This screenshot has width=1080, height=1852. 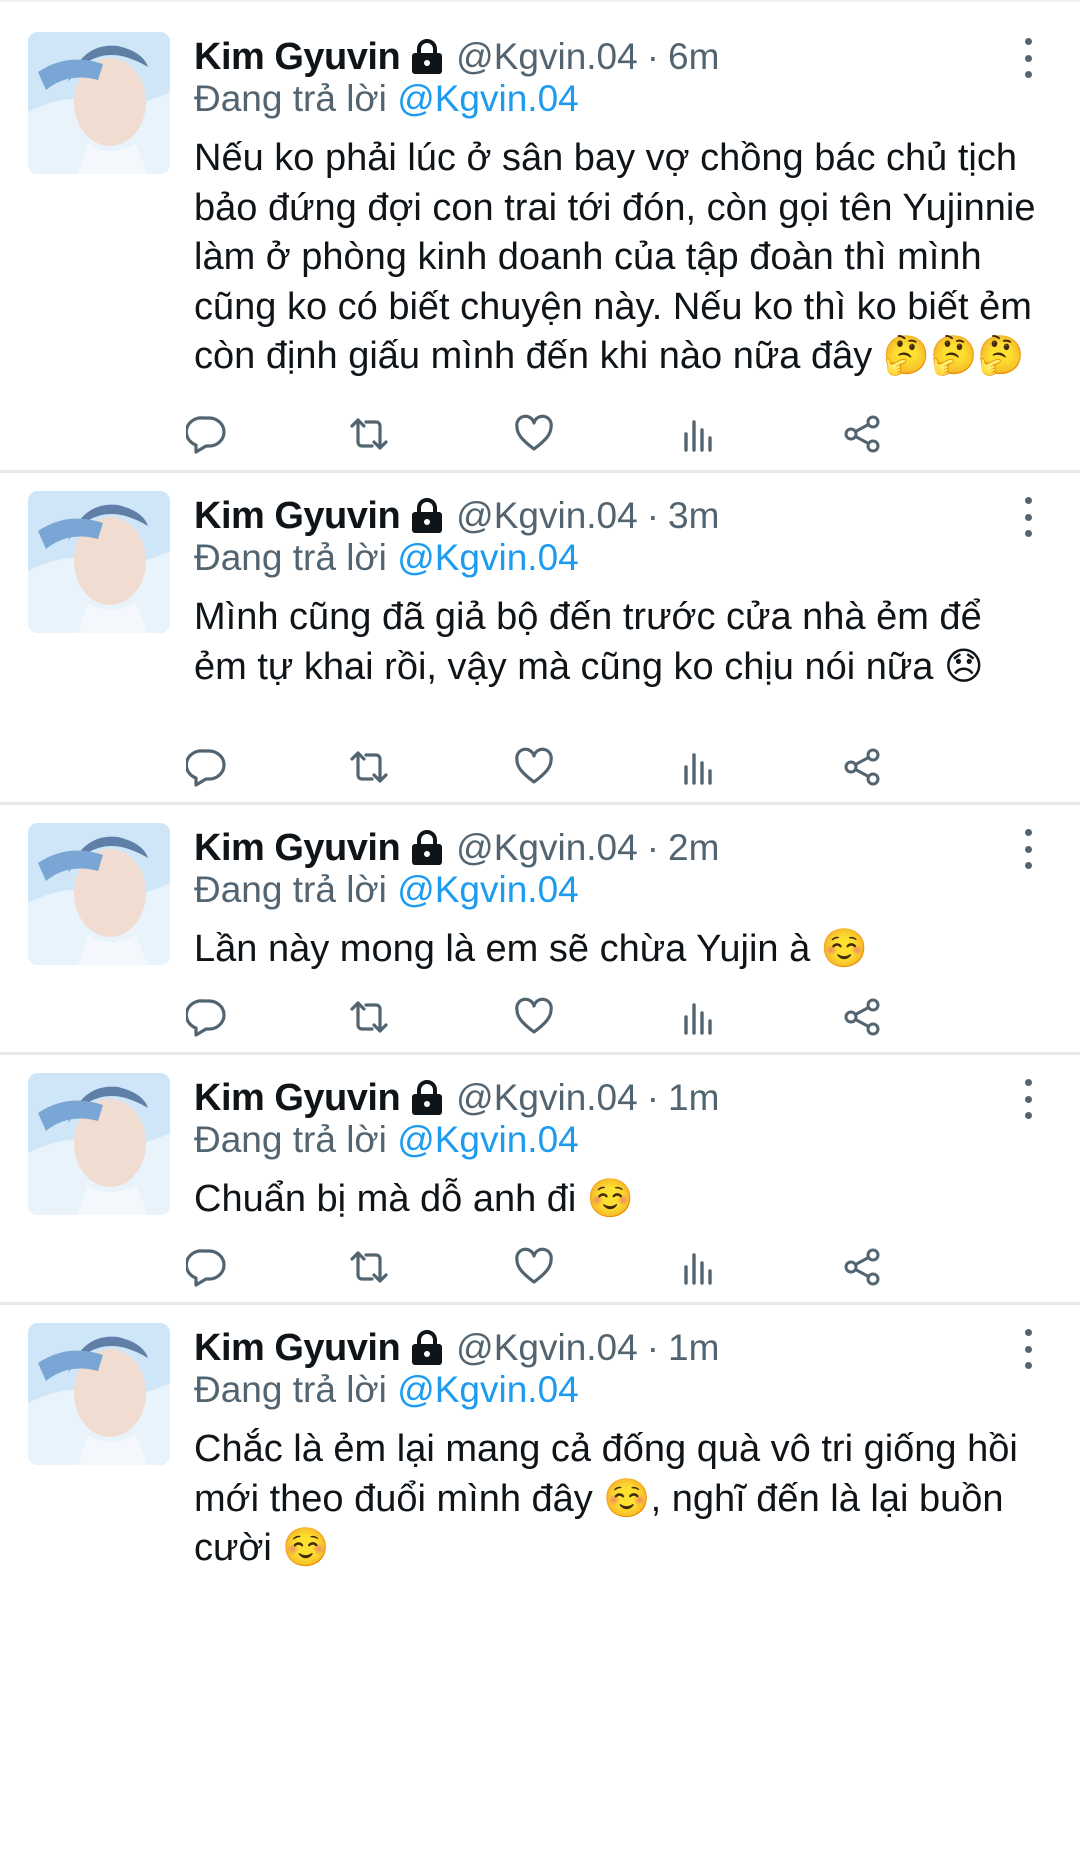 I want to click on tweet-header: Kim Gyuvin @Kgvin.04 · 6m, so click(x=607, y=57).